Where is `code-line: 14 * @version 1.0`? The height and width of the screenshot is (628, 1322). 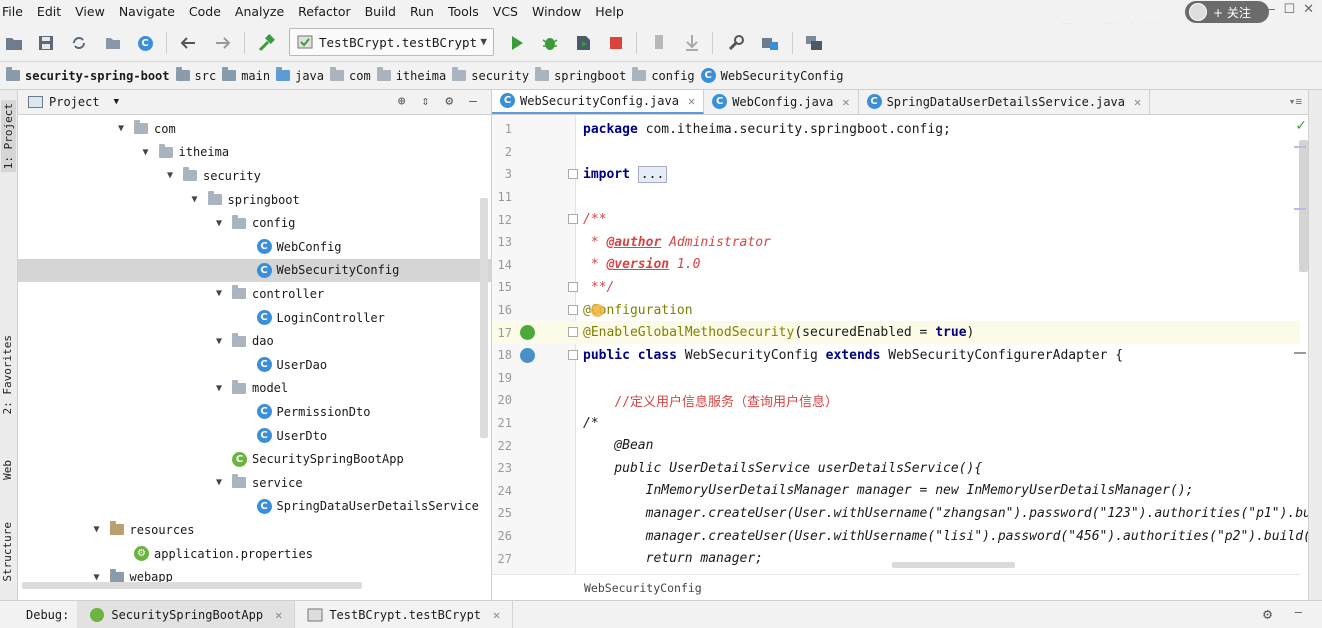
code-line: 14 * @version 1.0 is located at coordinates (896, 265).